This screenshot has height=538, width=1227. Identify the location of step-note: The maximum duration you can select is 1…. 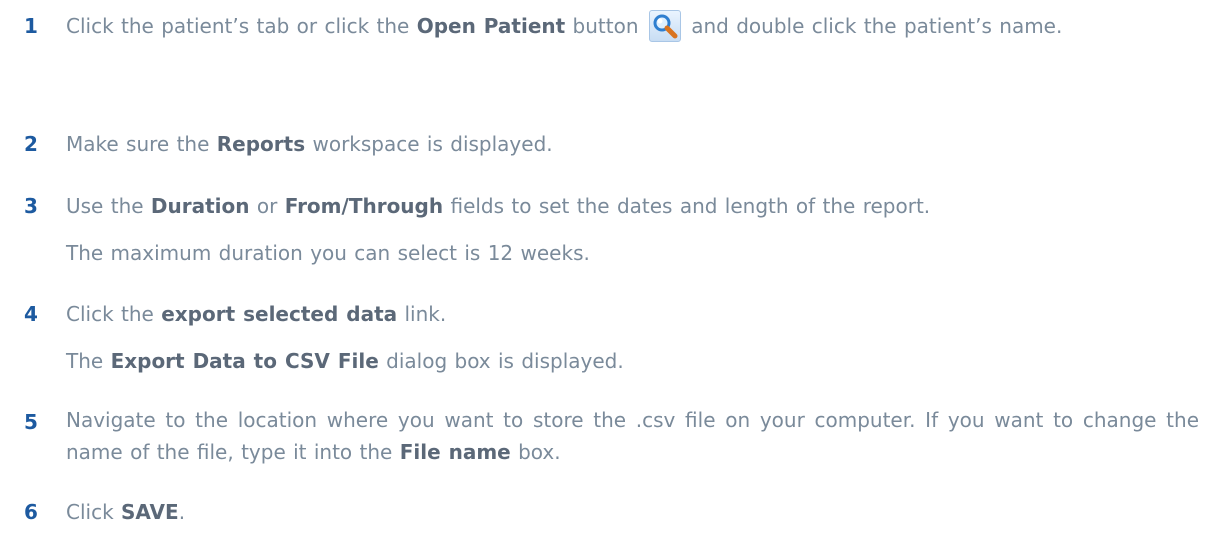
(328, 253).